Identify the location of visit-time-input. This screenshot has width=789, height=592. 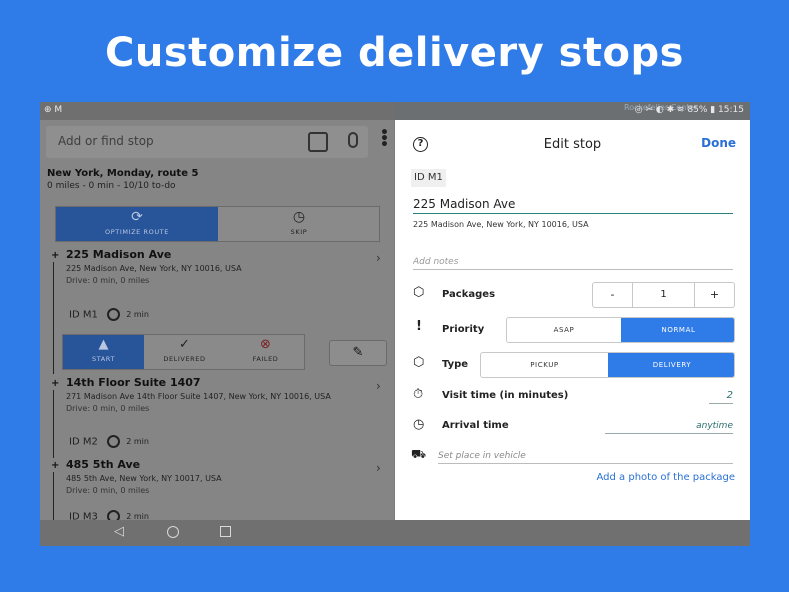
(721, 396).